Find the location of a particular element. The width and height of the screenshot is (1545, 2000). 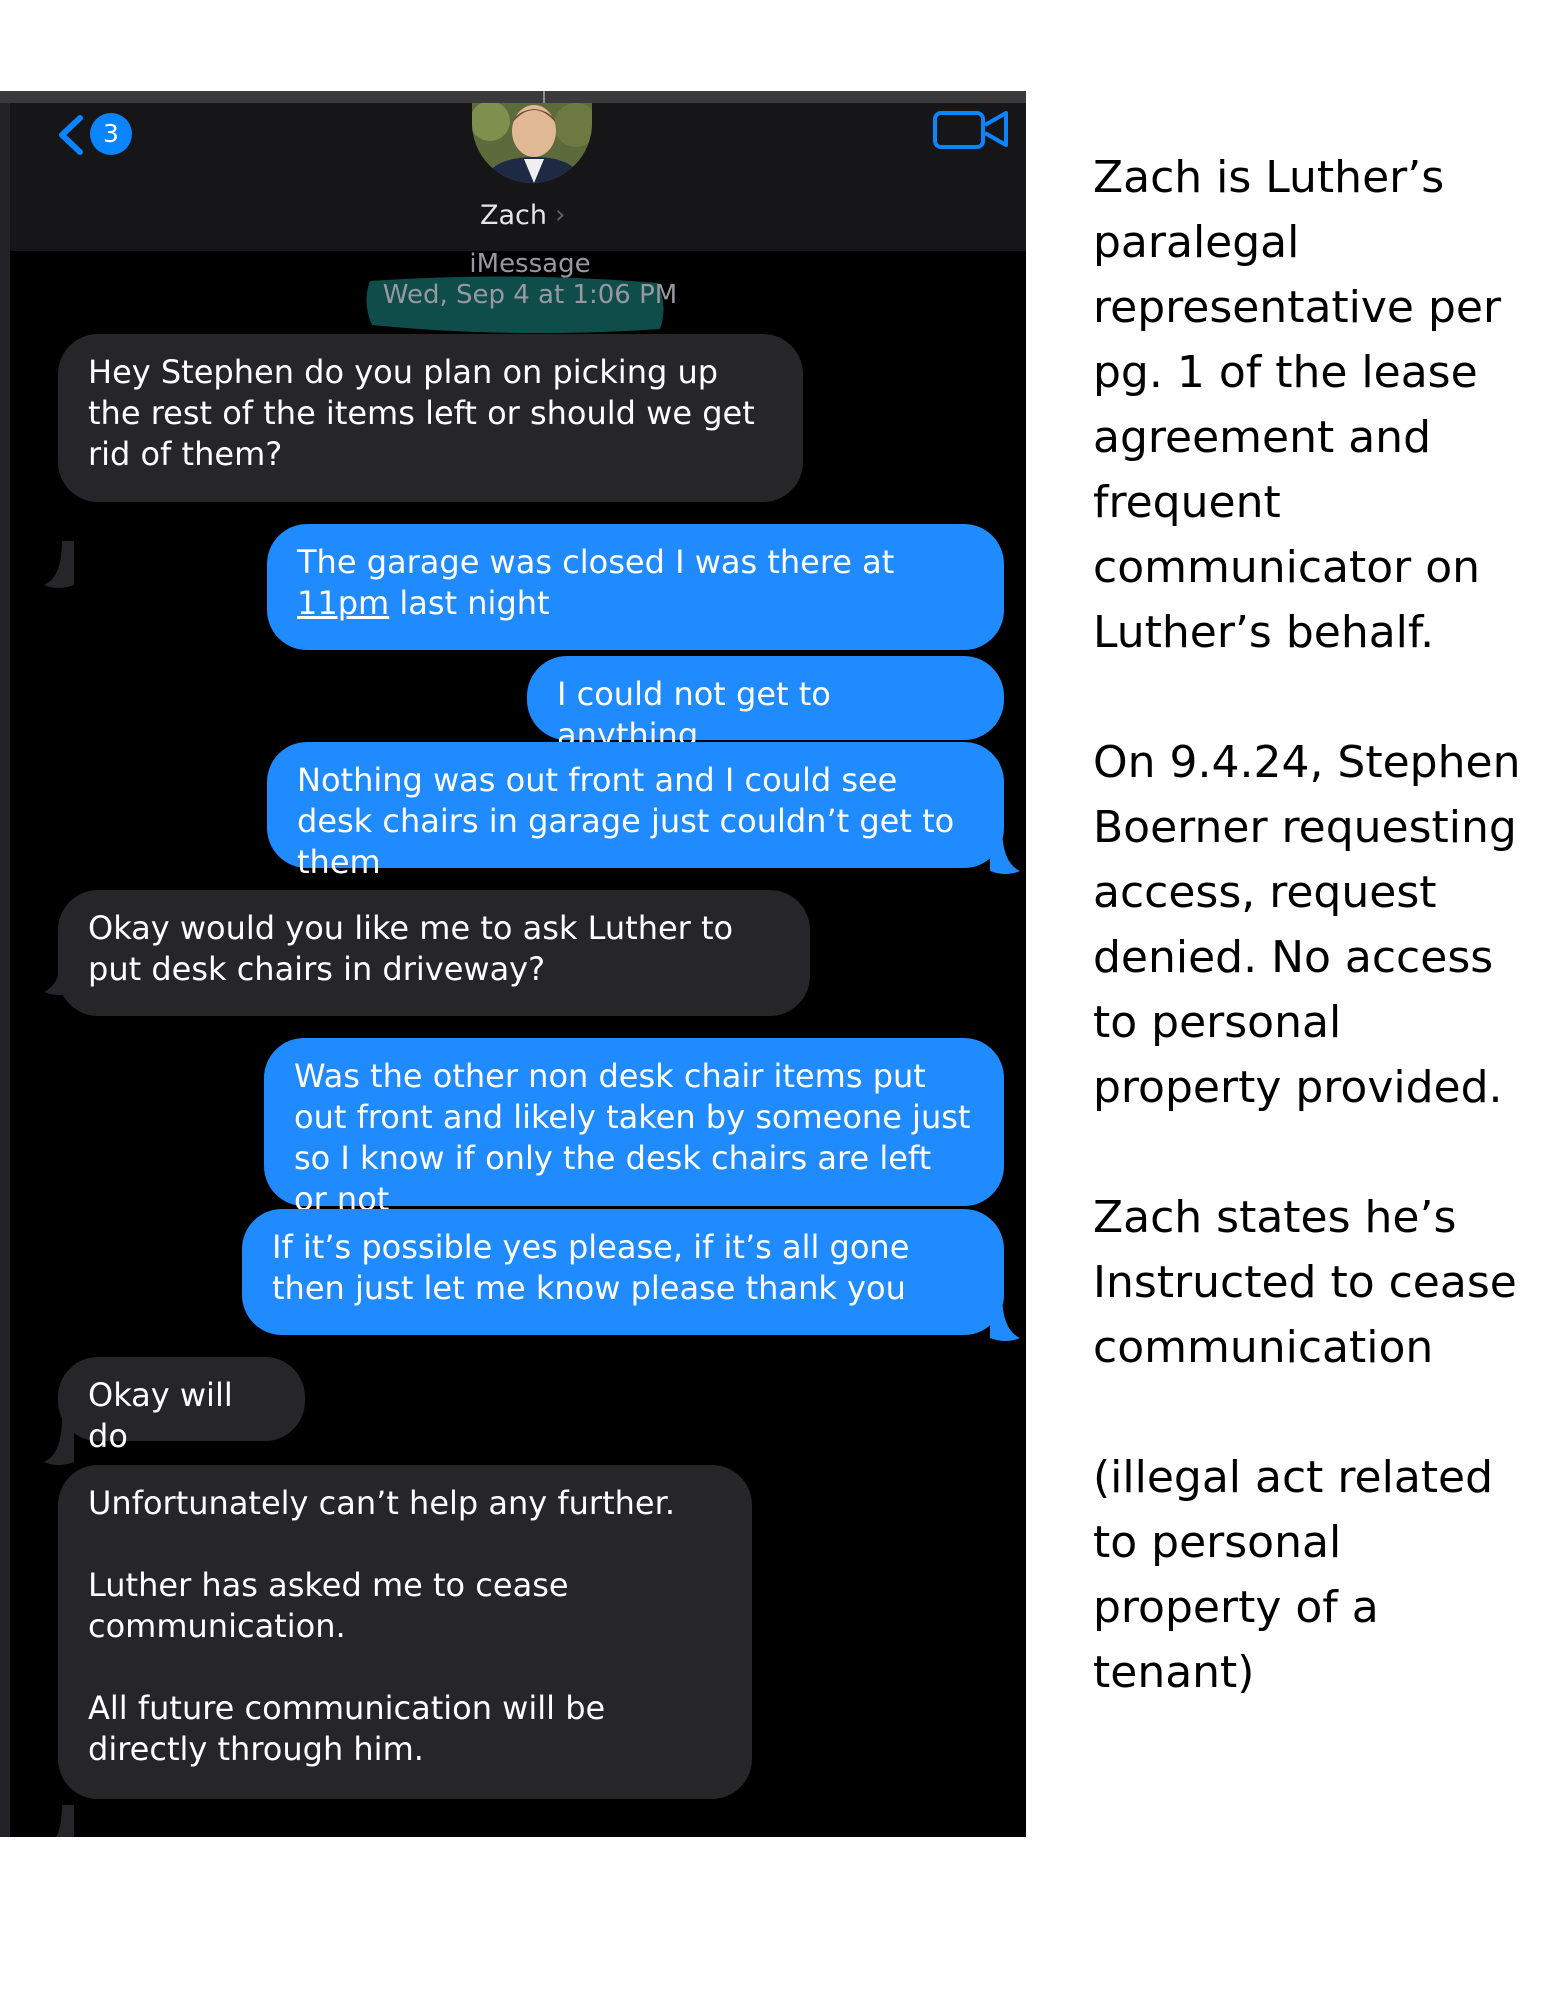

contact-name-button: Zach › is located at coordinates (522, 215).